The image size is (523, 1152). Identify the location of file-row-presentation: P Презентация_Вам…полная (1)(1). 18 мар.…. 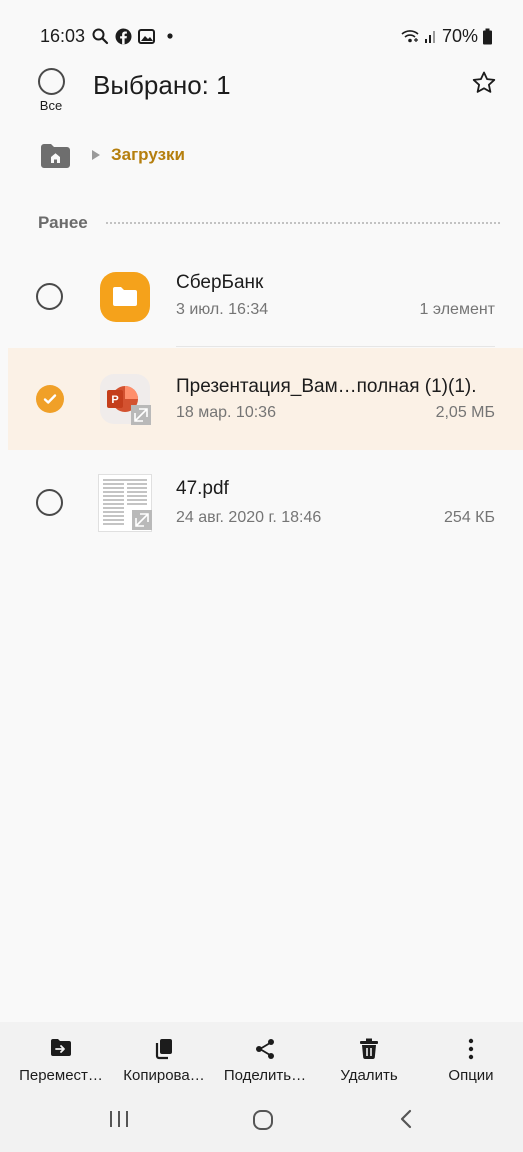
(265, 399).